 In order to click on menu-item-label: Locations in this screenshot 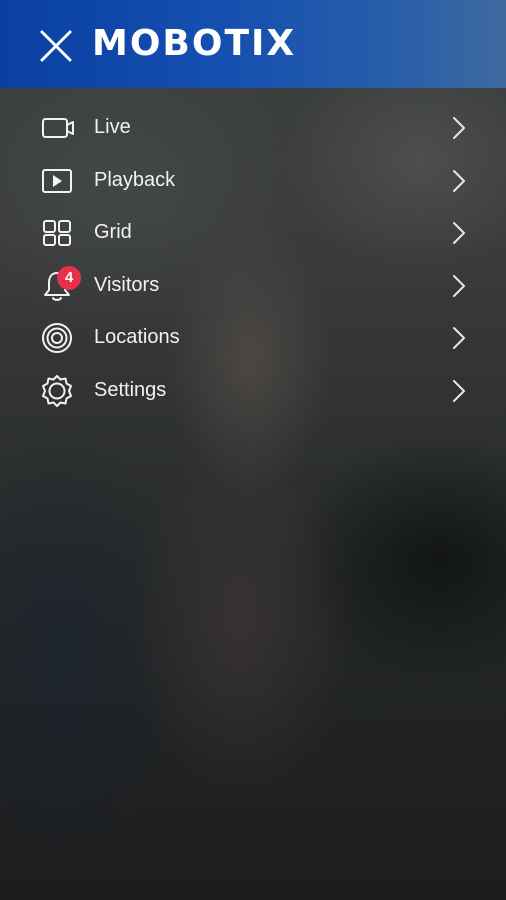, I will do `click(137, 337)`.